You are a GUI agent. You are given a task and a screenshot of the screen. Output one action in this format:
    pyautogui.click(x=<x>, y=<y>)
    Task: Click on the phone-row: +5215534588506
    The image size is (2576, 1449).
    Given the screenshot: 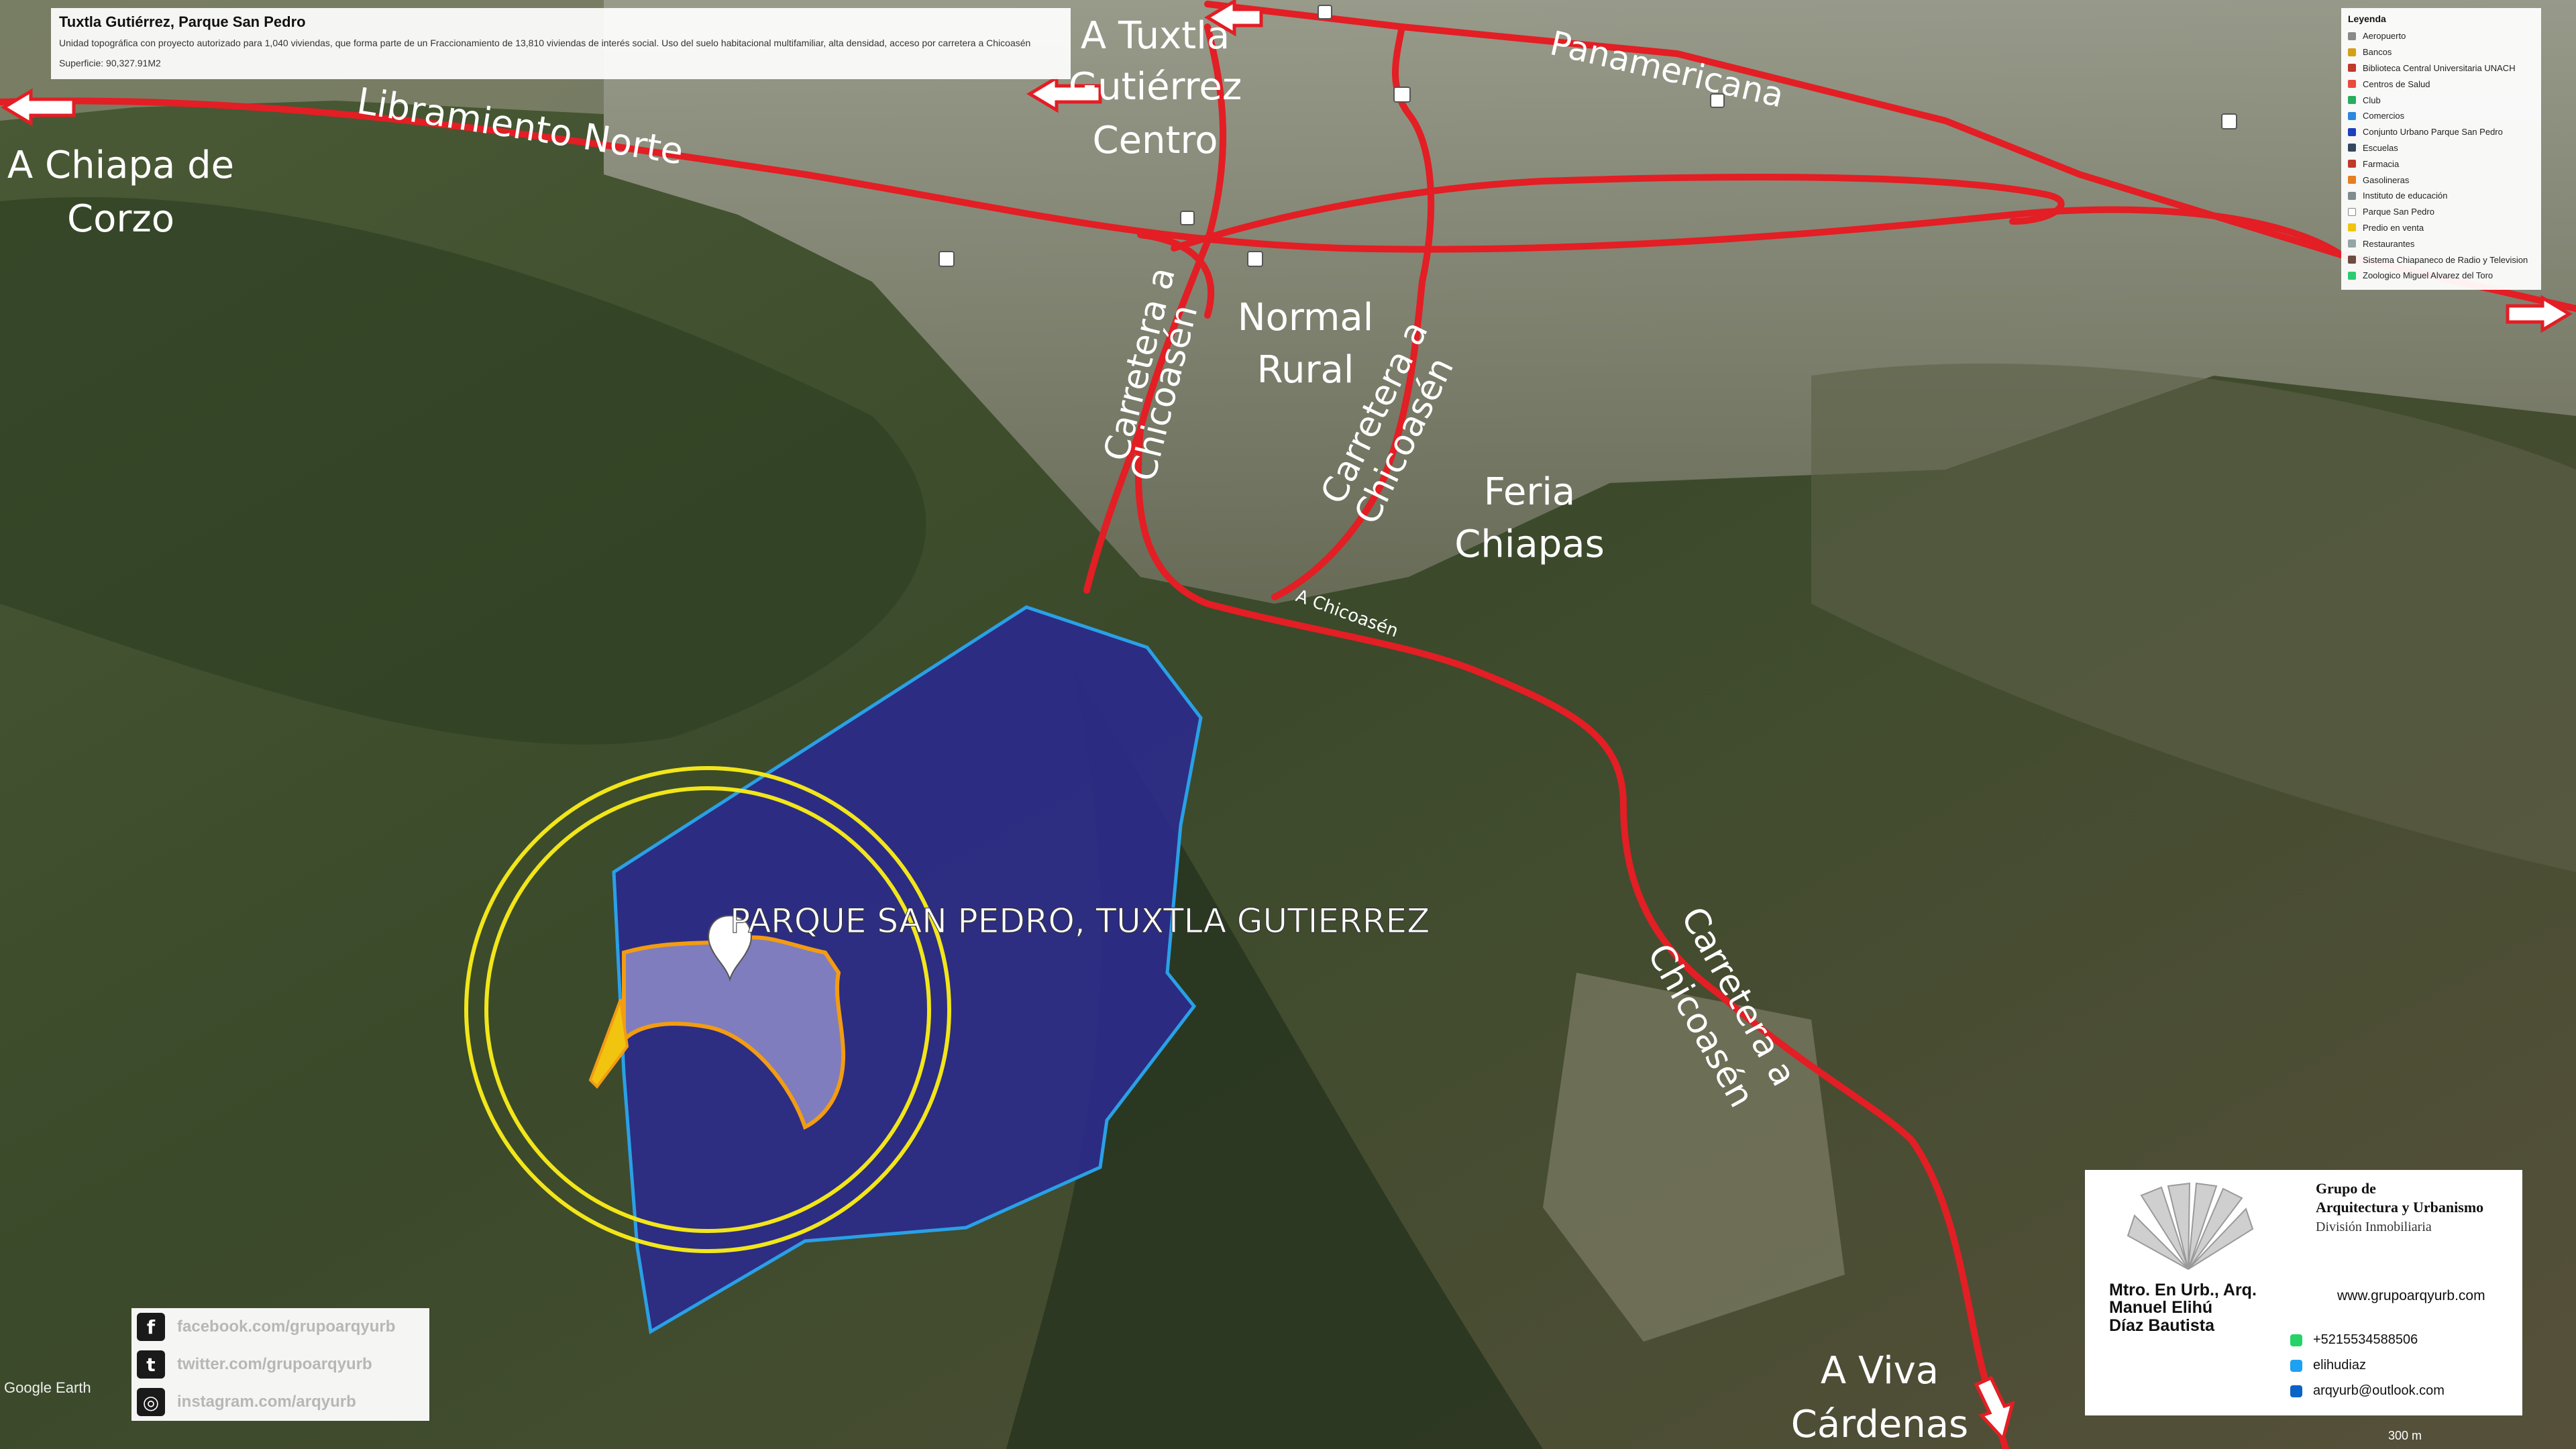 What is the action you would take?
    pyautogui.click(x=2354, y=1340)
    